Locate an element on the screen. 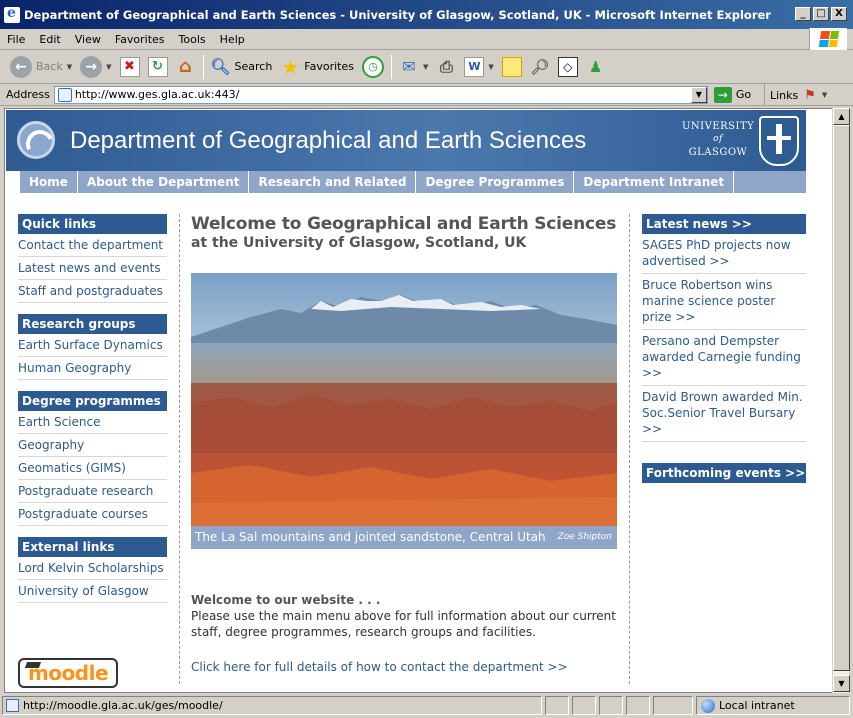  link-contact-department: Contact the department is located at coordinates (92, 245).